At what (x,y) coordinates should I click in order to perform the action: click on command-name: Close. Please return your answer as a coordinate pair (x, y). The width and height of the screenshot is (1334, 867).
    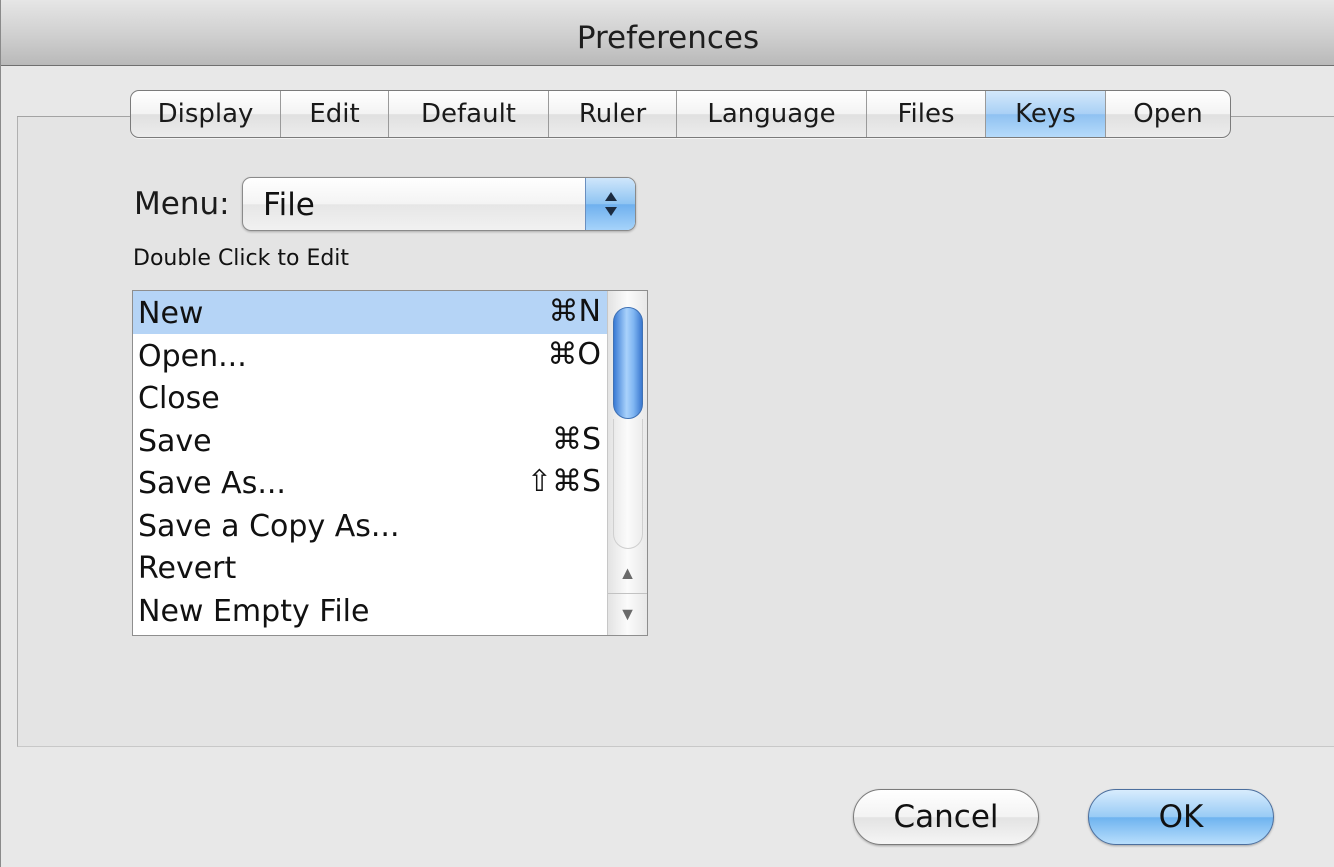
    Looking at the image, I should click on (179, 398).